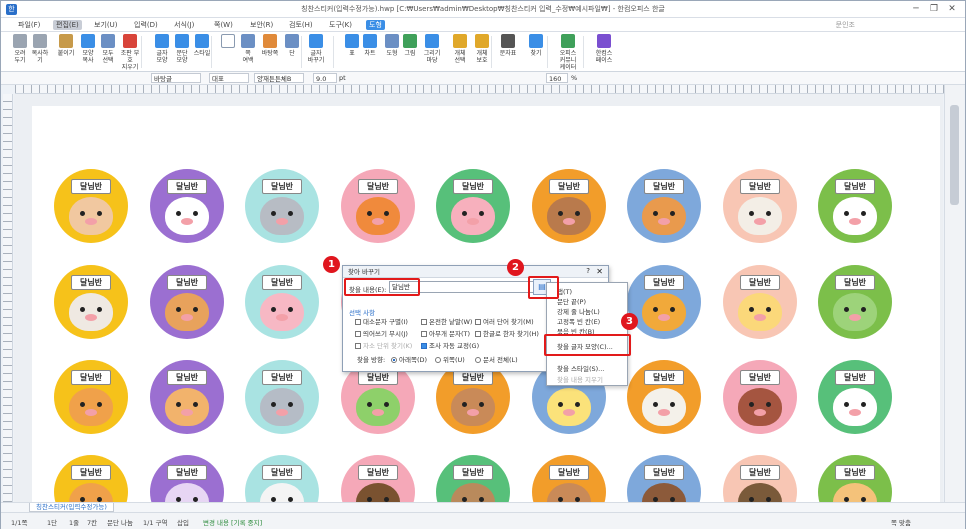 This screenshot has height=529, width=966. I want to click on direction-down: 아래쪽(D), so click(409, 359).